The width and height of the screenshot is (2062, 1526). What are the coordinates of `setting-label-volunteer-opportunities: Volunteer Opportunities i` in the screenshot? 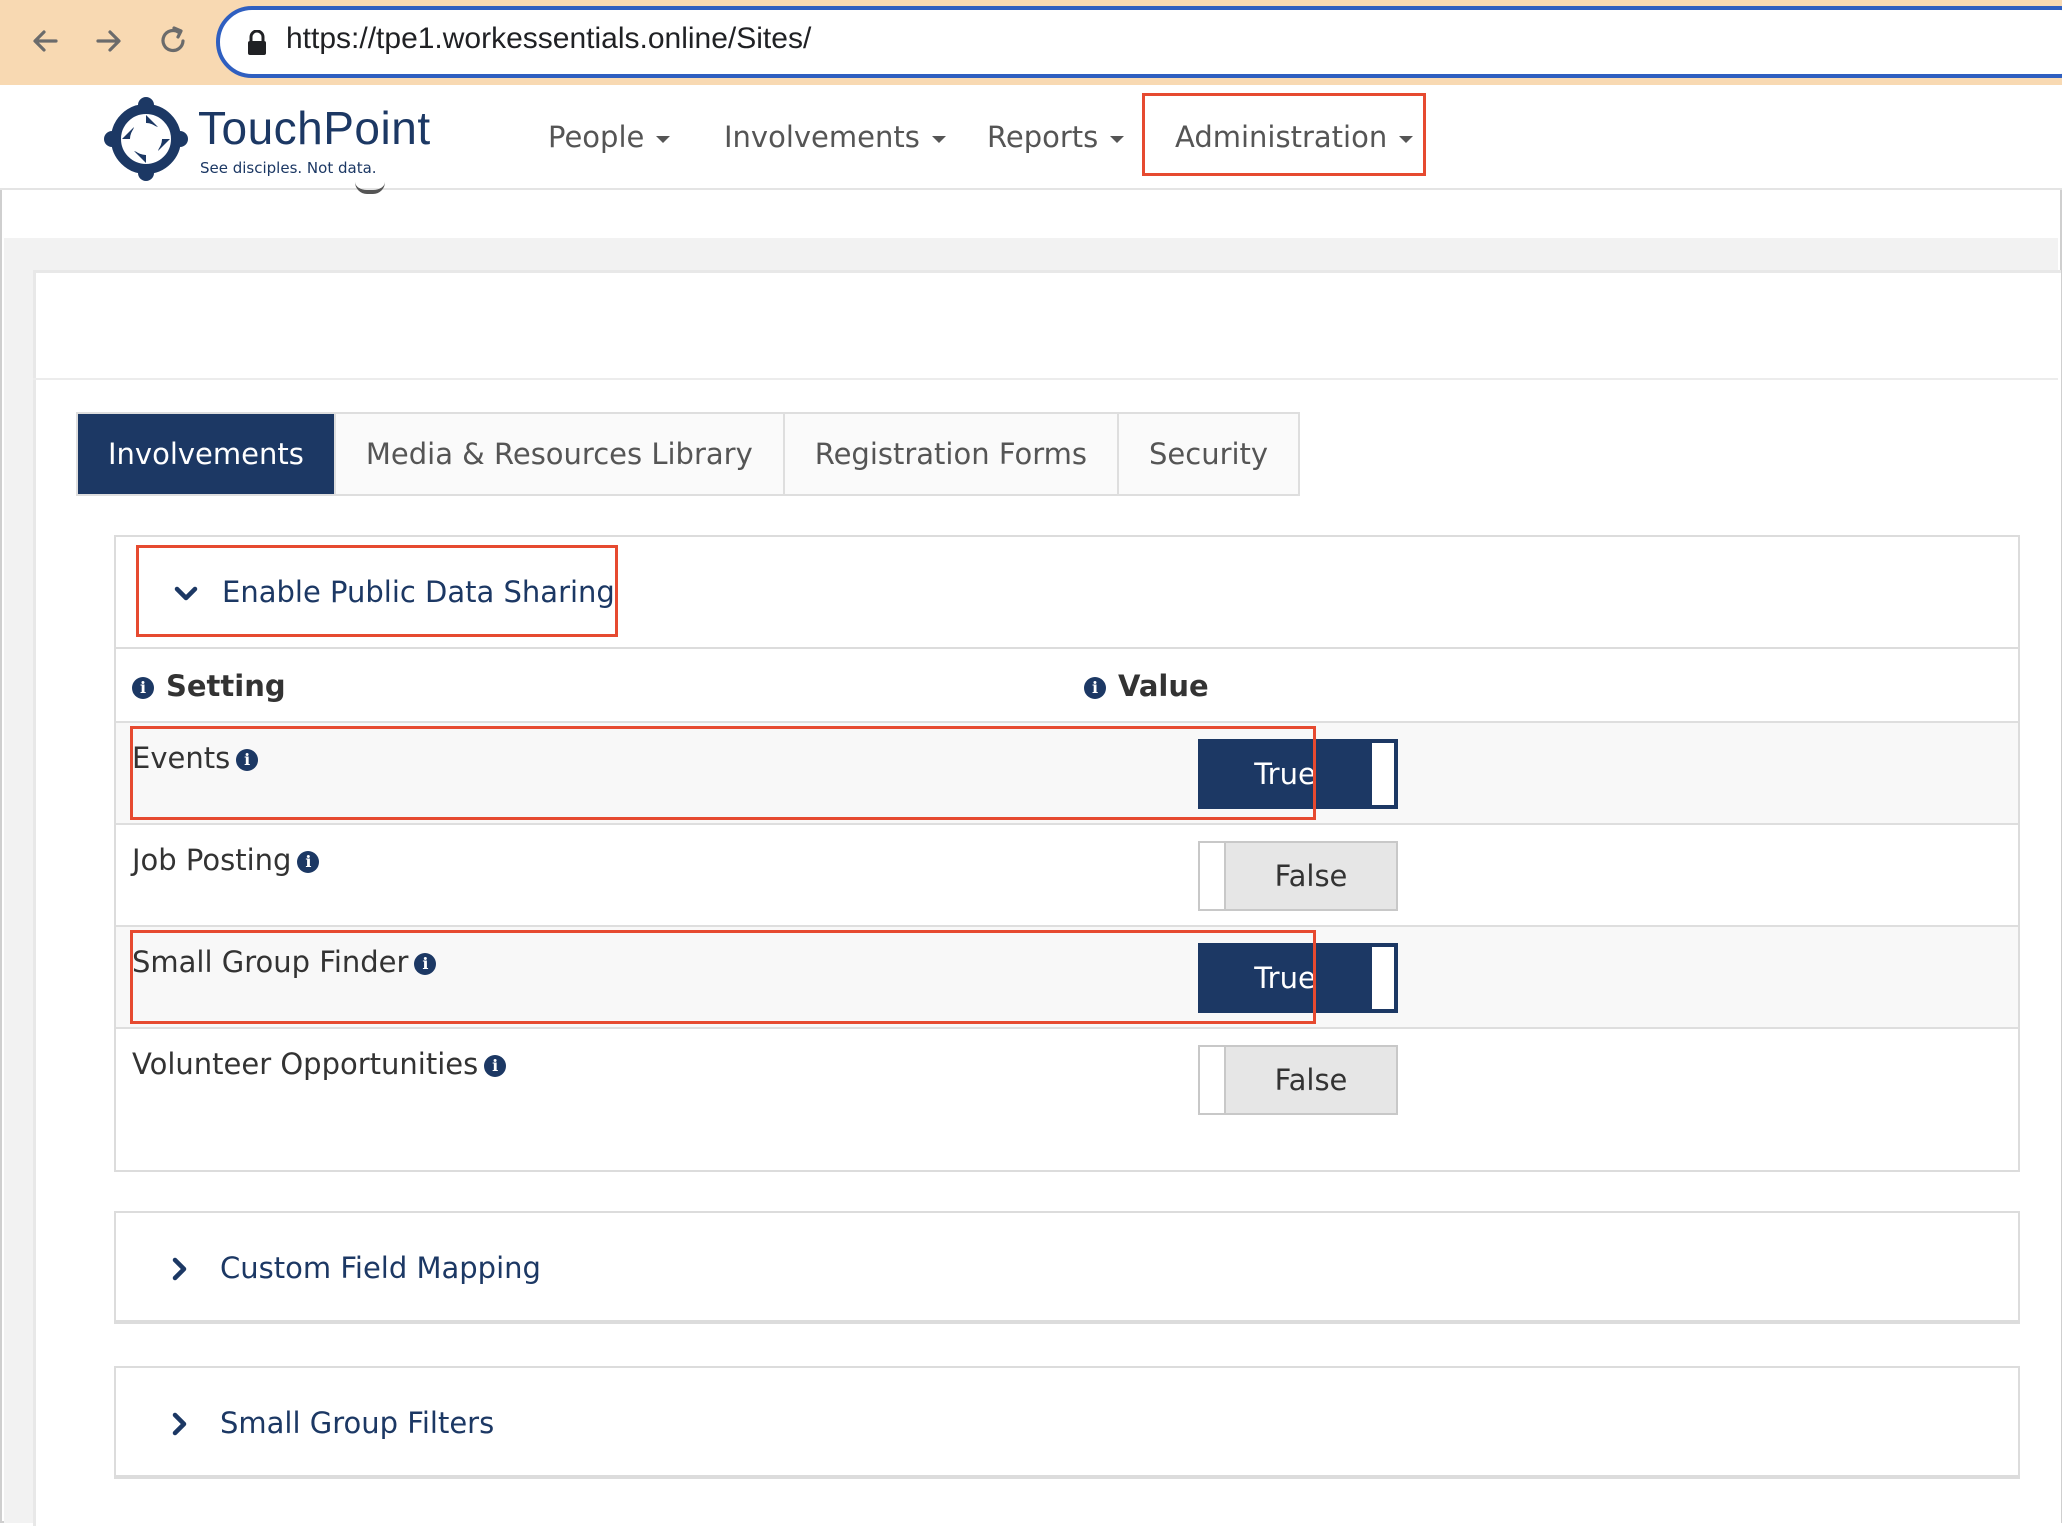 It's located at (319, 1064).